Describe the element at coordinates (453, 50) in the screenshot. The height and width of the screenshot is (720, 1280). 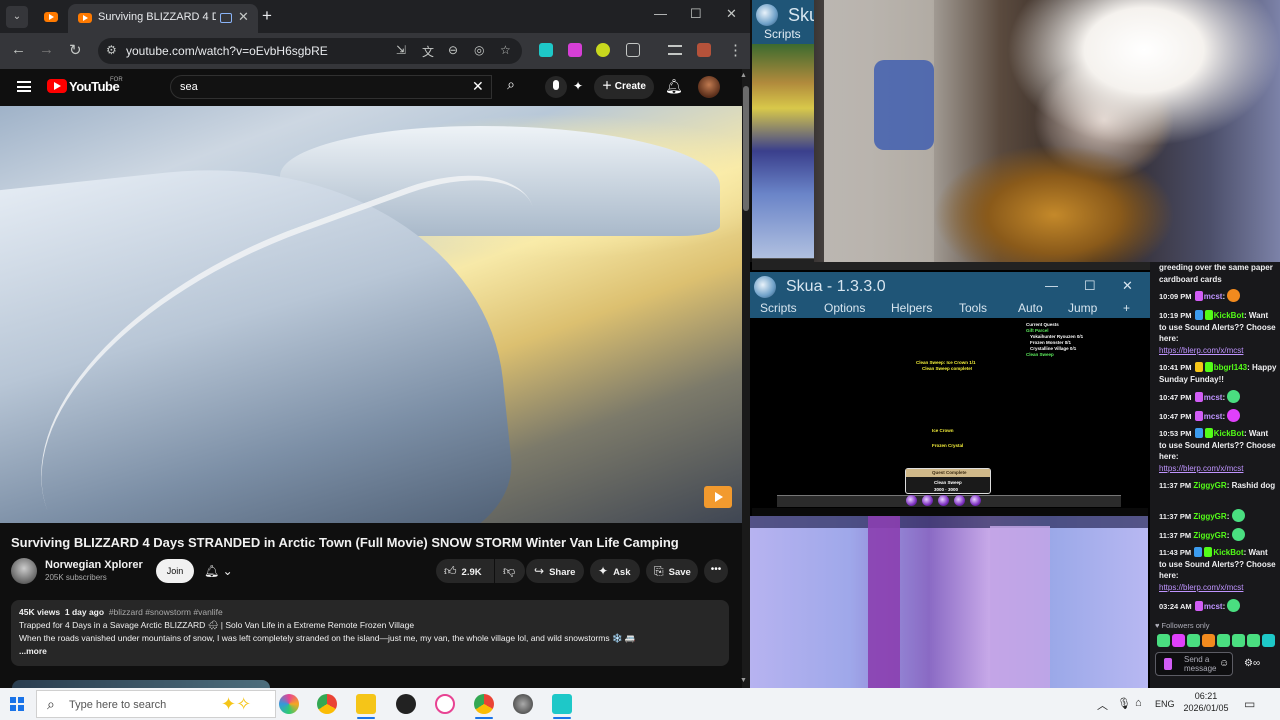
I see `zoom-icon: ⊖` at that location.